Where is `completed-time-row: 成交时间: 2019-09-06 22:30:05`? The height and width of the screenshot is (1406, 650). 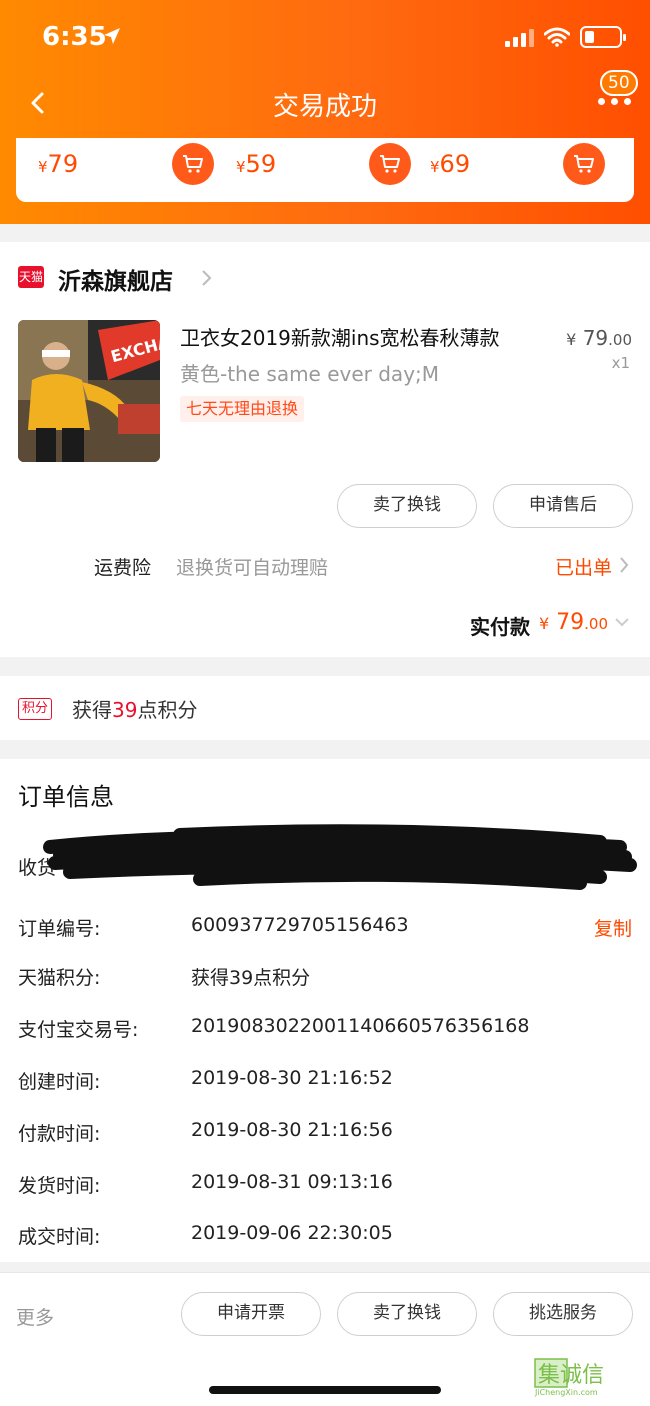 completed-time-row: 成交时间: 2019-09-06 22:30:05 is located at coordinates (325, 1237).